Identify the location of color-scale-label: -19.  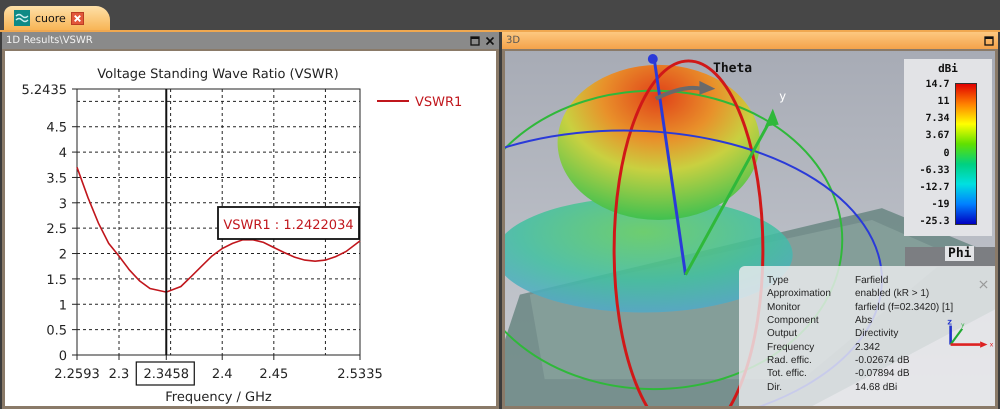
(940, 204).